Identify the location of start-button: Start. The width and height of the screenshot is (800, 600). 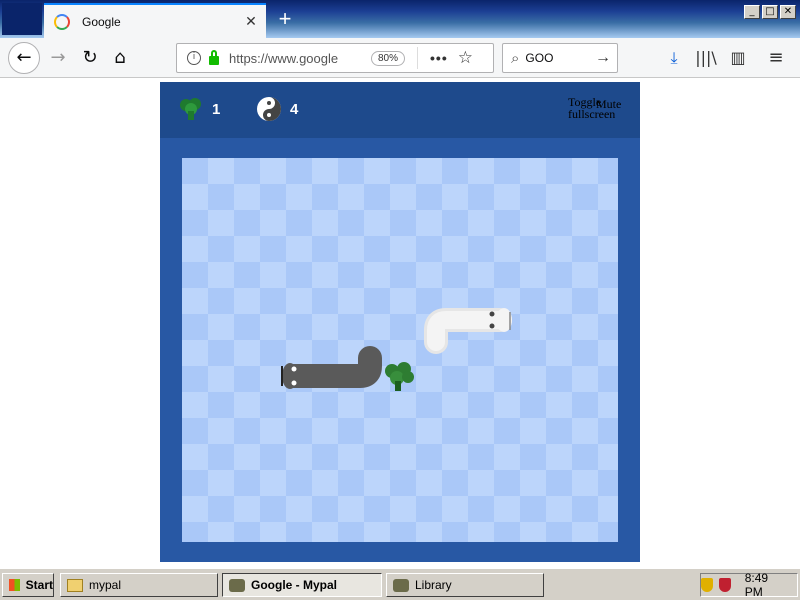
(28, 585).